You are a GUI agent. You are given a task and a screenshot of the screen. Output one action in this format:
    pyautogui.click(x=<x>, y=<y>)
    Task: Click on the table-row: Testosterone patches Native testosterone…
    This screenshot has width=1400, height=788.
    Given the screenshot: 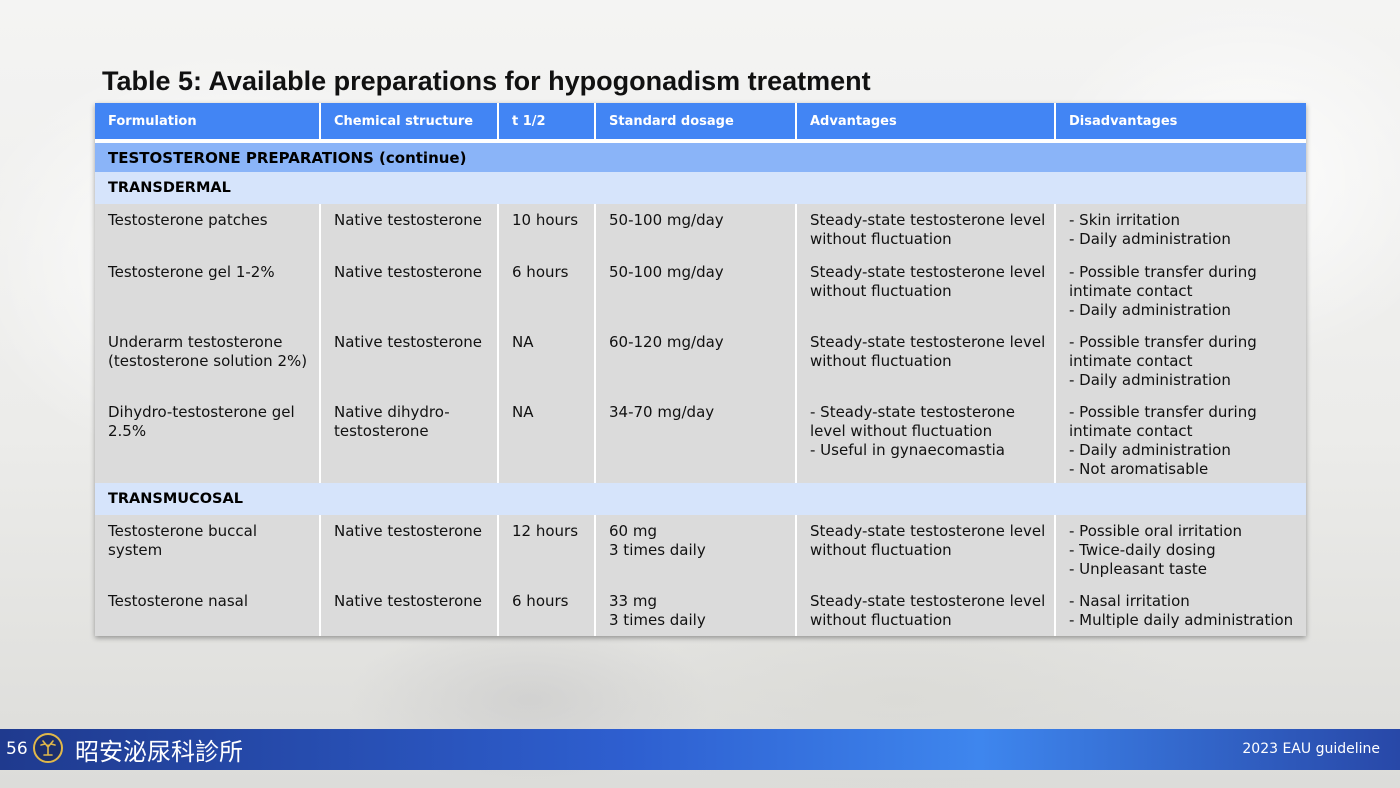 What is the action you would take?
    pyautogui.click(x=700, y=230)
    